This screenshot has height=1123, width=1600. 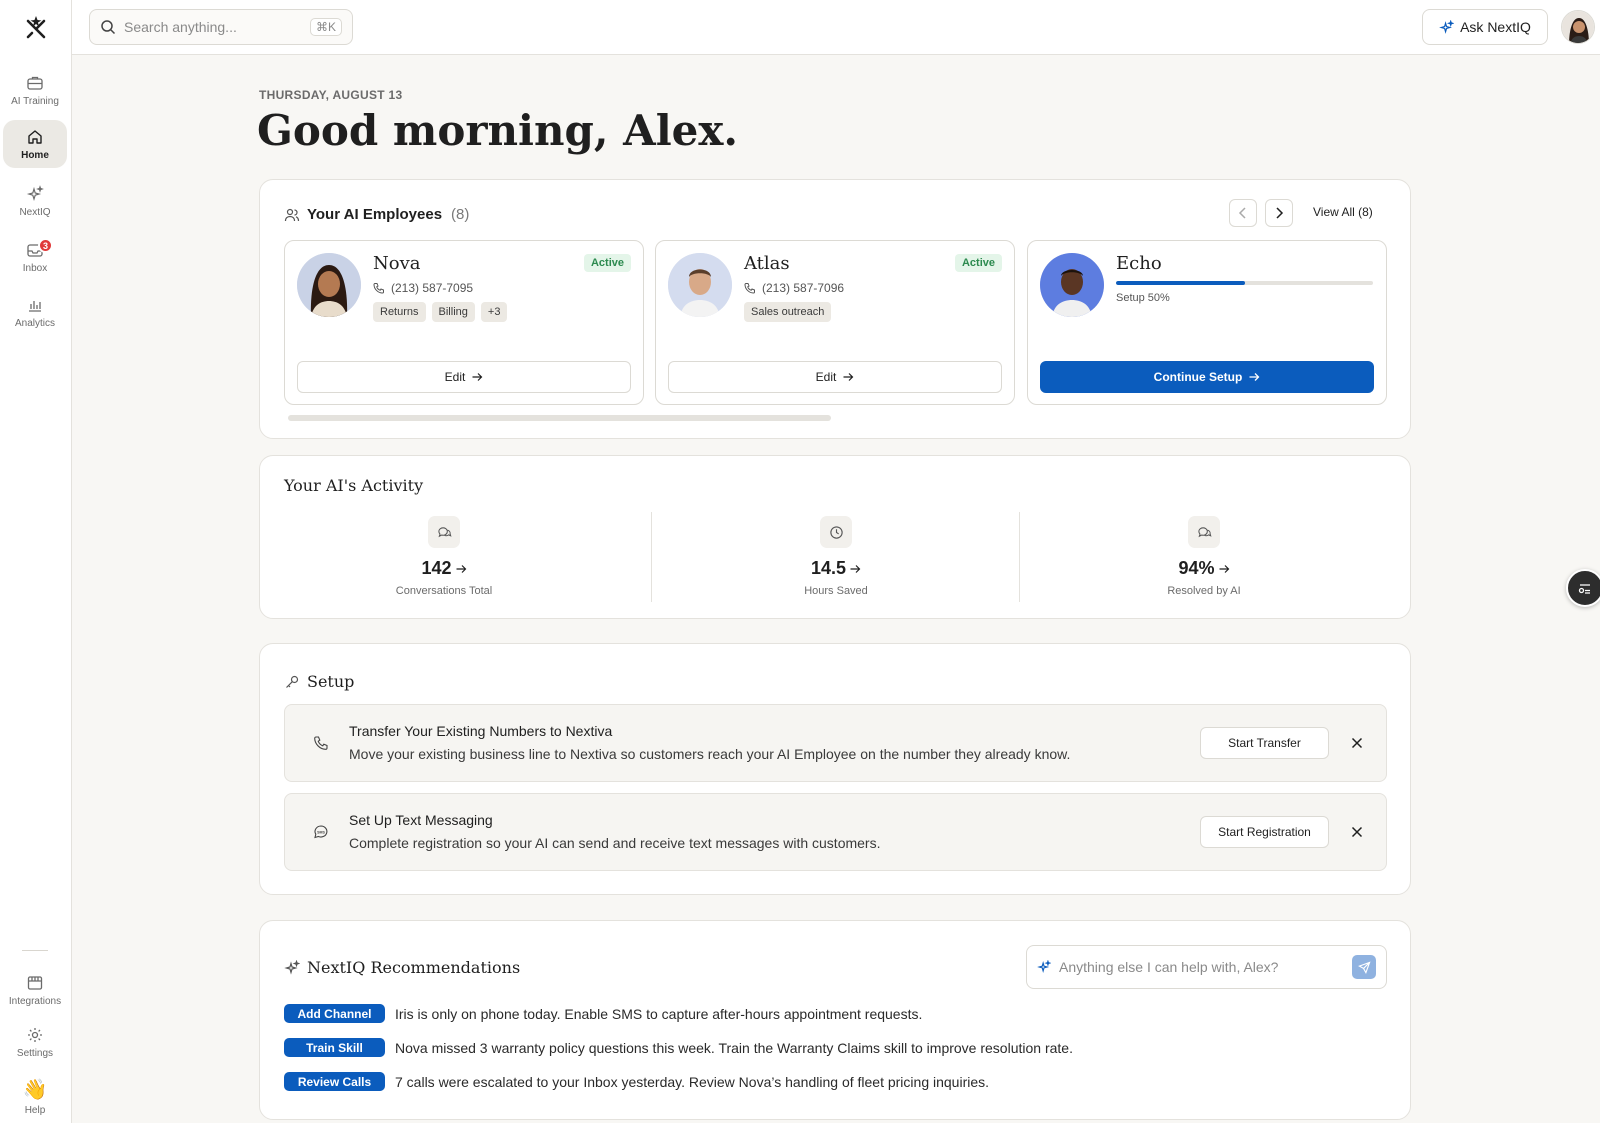 I want to click on wave-hand-icon: 👋, so click(x=35, y=1089).